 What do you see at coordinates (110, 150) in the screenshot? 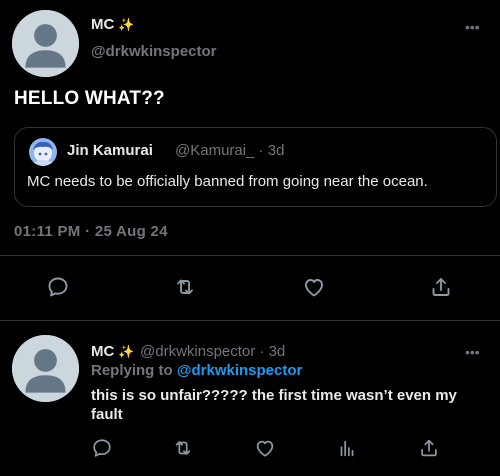
I see `quoted-author-name: Jin Kamurai` at bounding box center [110, 150].